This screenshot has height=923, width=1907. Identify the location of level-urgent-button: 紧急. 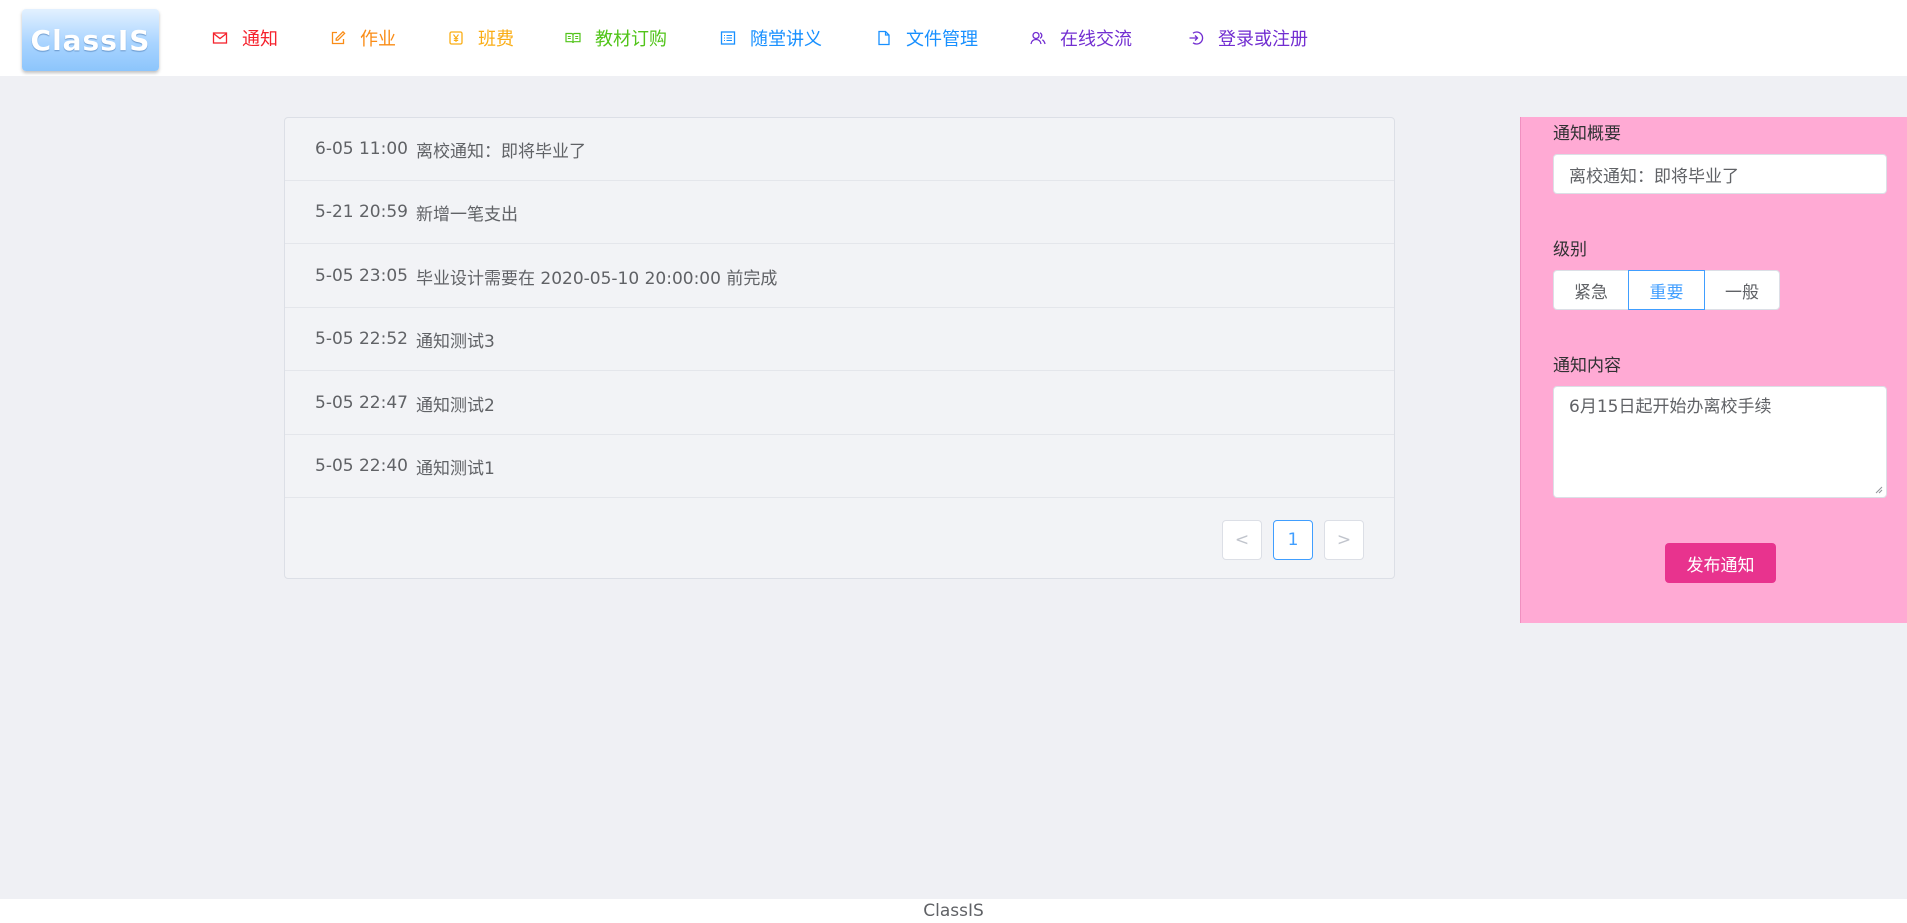
(1591, 290).